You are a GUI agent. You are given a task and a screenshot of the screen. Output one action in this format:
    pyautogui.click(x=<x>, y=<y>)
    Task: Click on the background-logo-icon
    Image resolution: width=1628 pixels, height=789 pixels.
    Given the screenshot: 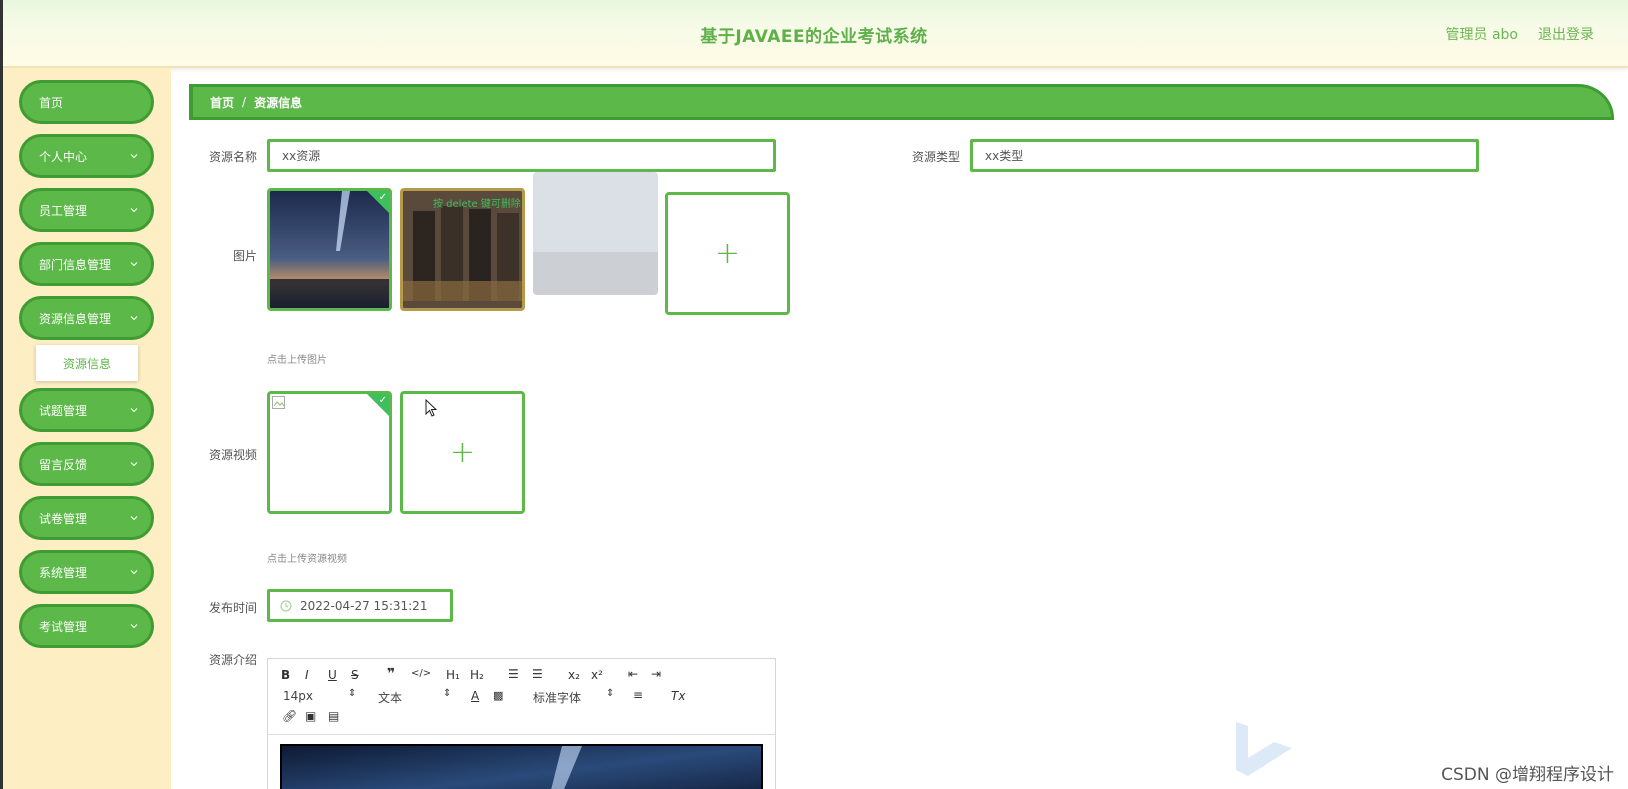 What is the action you would take?
    pyautogui.click(x=1264, y=749)
    